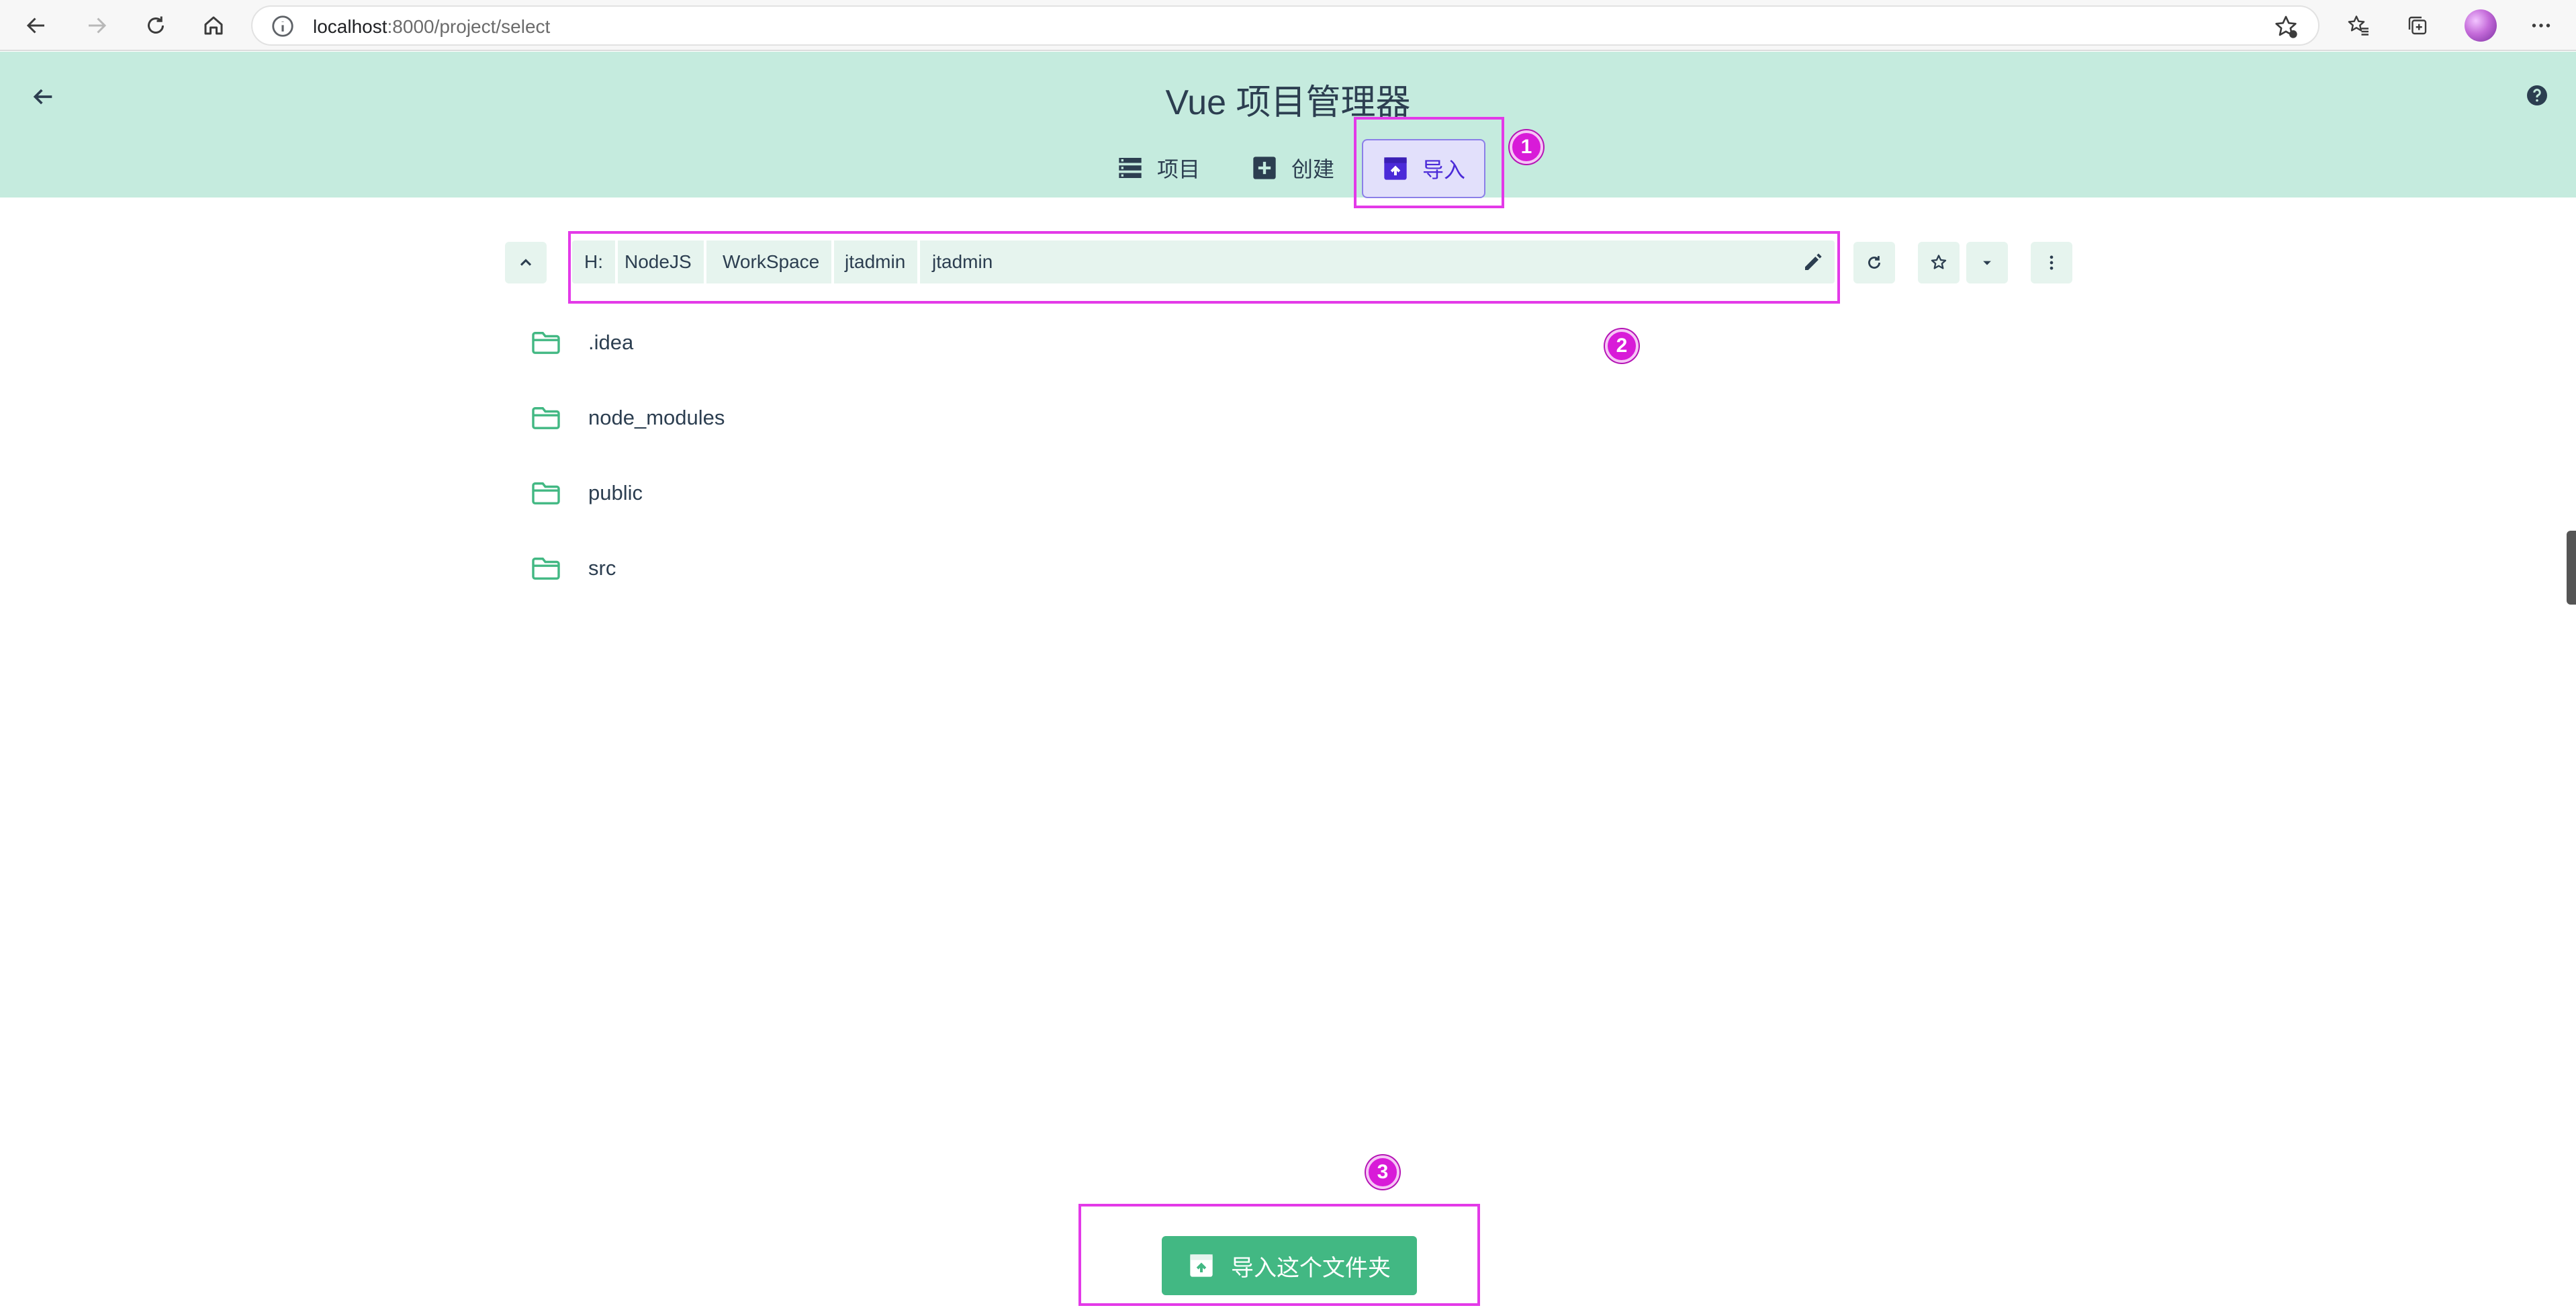 Image resolution: width=2576 pixels, height=1316 pixels. I want to click on folder-item: .idea, so click(799, 342).